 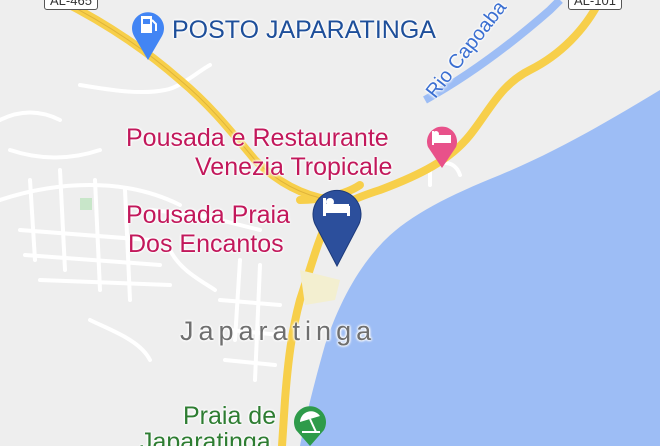 I want to click on road-shield-al101: AL-101, so click(x=595, y=5).